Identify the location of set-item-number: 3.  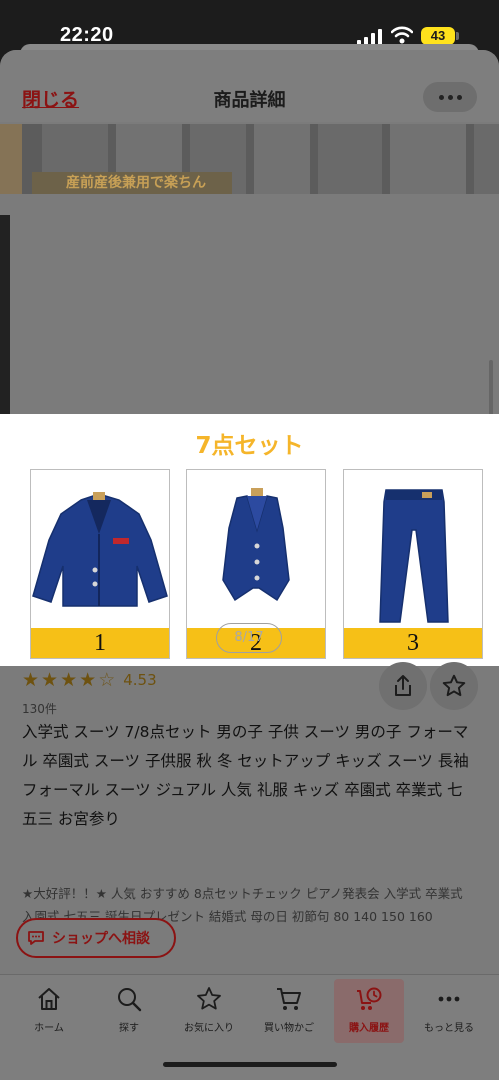
(413, 643).